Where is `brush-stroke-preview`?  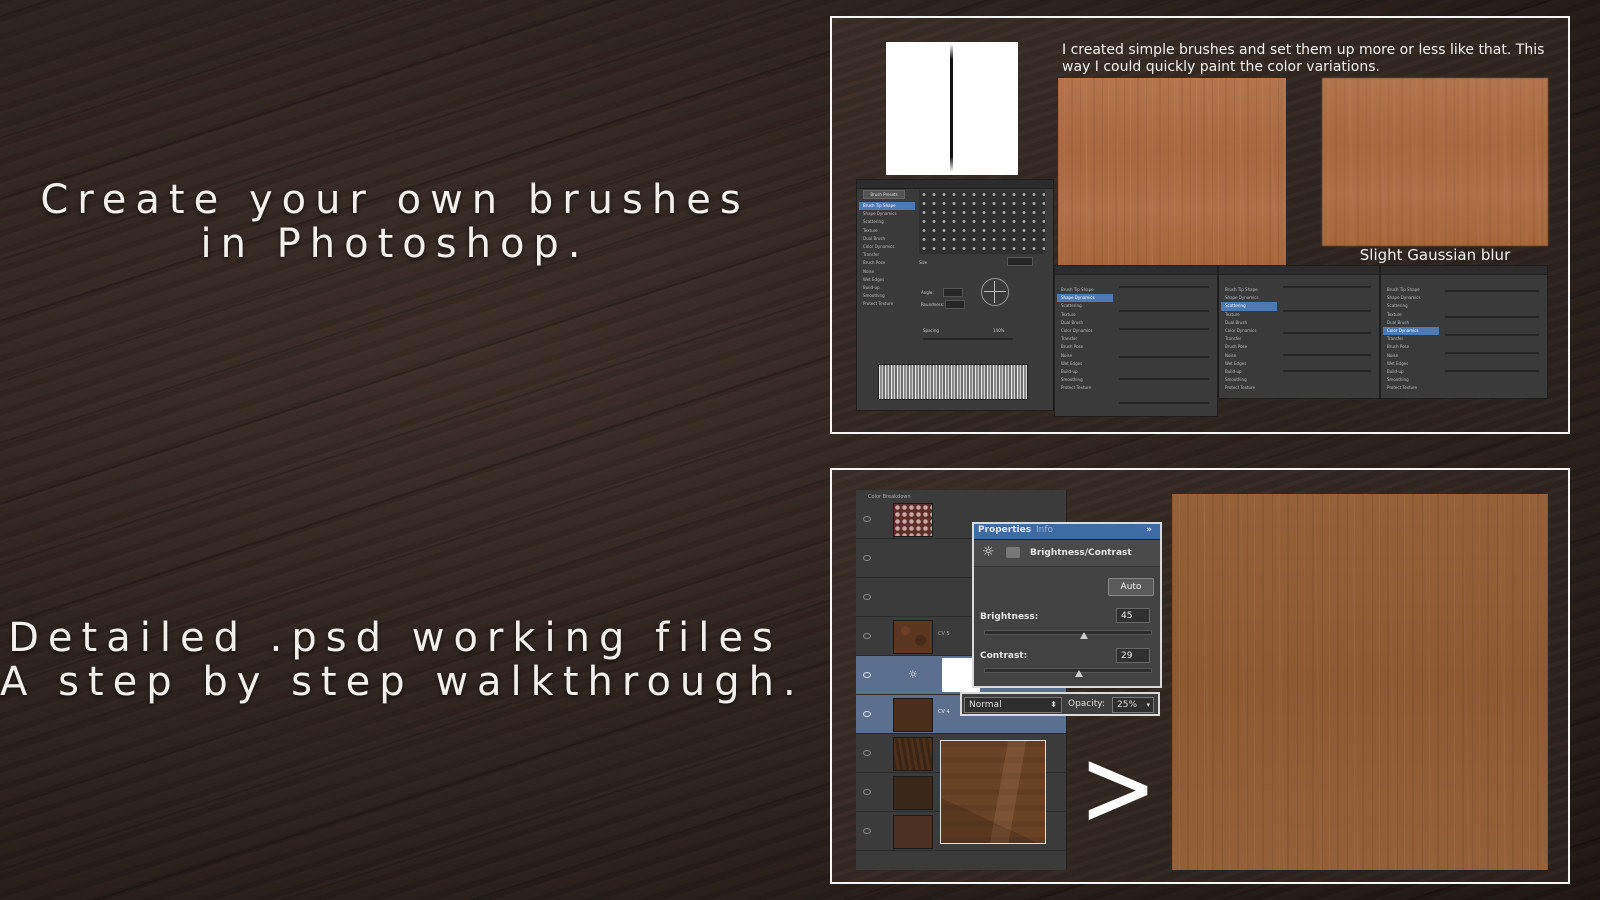 brush-stroke-preview is located at coordinates (953, 382).